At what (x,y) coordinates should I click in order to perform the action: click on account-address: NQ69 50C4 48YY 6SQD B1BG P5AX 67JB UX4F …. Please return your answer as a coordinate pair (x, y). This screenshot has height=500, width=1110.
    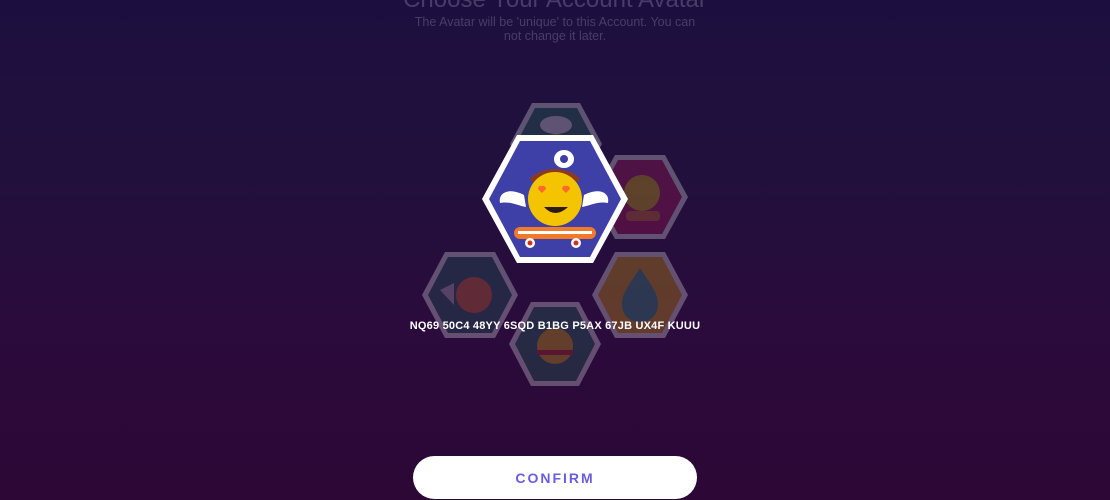
    Looking at the image, I should click on (555, 326).